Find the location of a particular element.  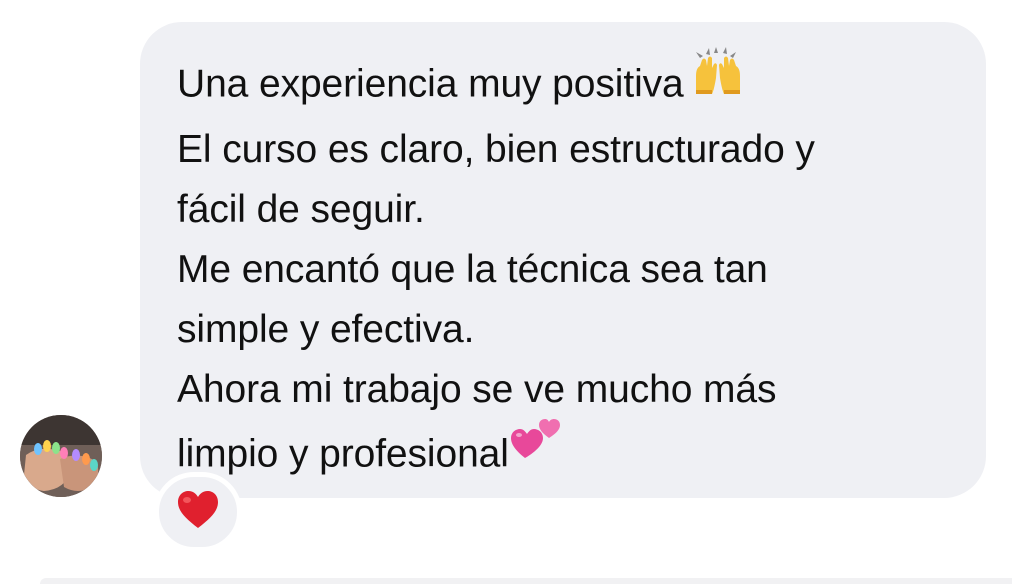

heart-reaction is located at coordinates (198, 512).